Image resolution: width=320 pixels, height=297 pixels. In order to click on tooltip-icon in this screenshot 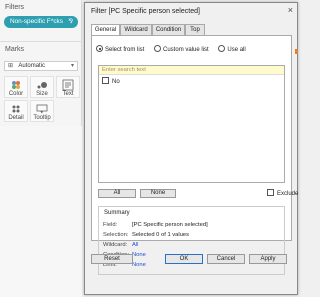, I will do `click(42, 109)`.